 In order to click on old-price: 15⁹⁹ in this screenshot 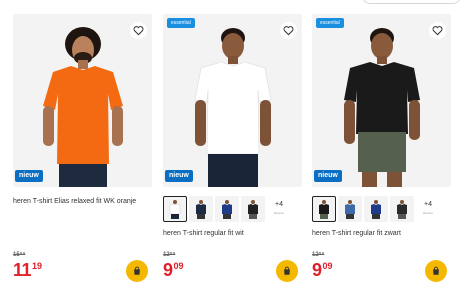, I will do `click(19, 255)`.